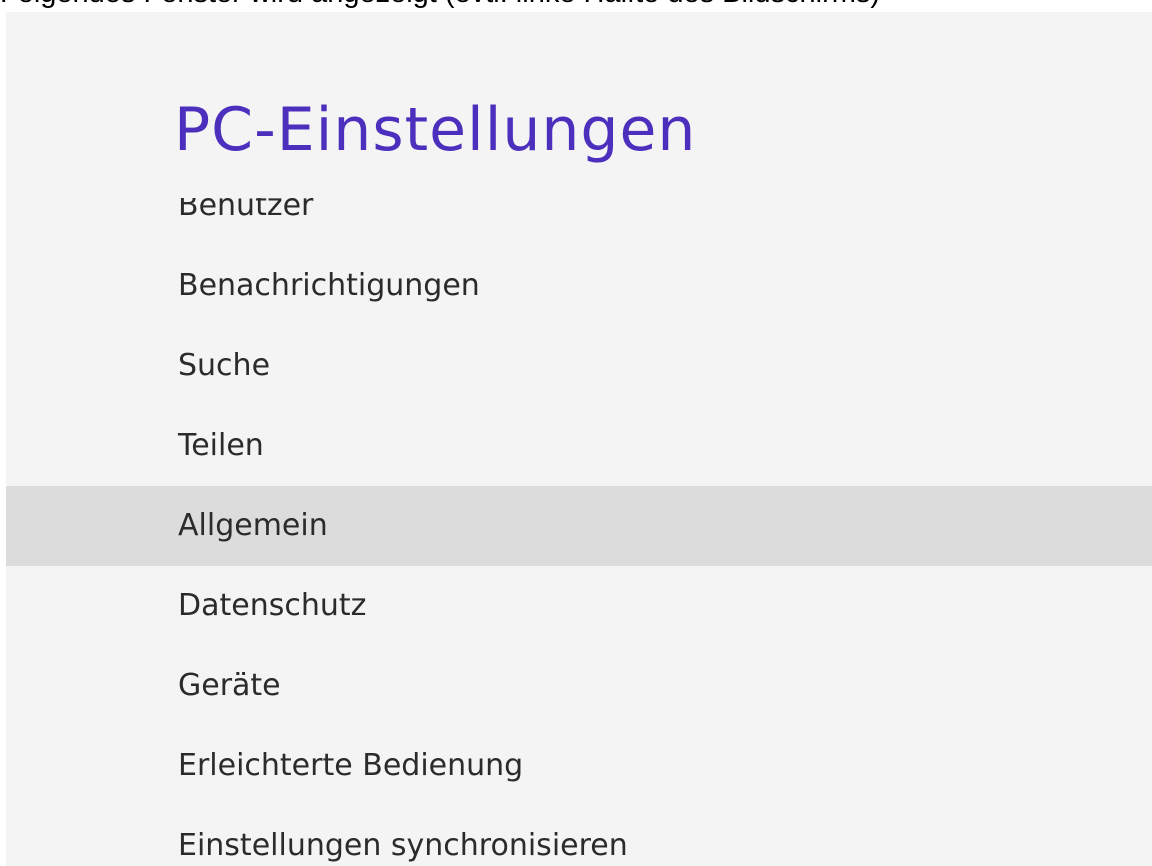 This screenshot has height=866, width=1152. Describe the element at coordinates (579, 526) in the screenshot. I see `settings-item-allgemein: Allgemein` at that location.